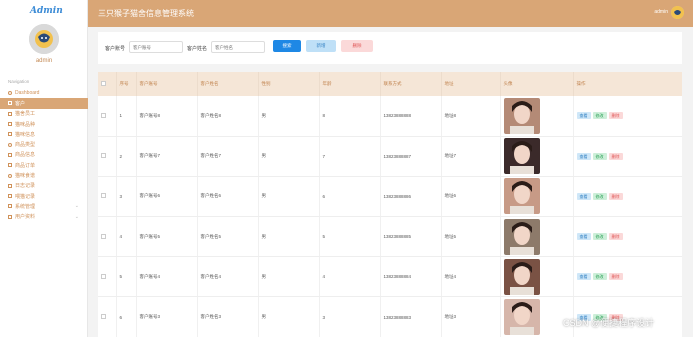 This screenshot has height=337, width=693. What do you see at coordinates (357, 46) in the screenshot?
I see `batch-delete-button: 删除` at bounding box center [357, 46].